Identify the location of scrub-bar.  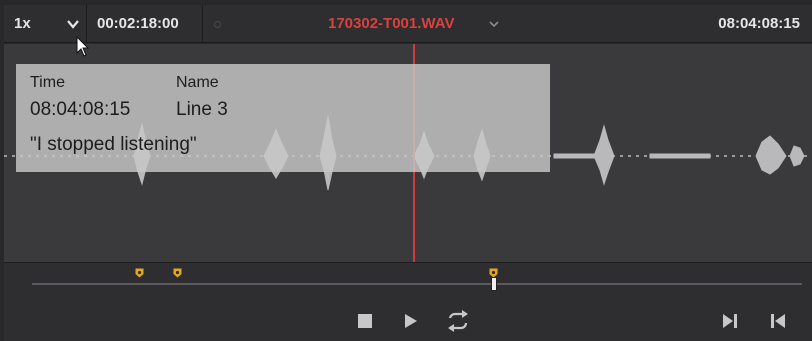
(417, 284).